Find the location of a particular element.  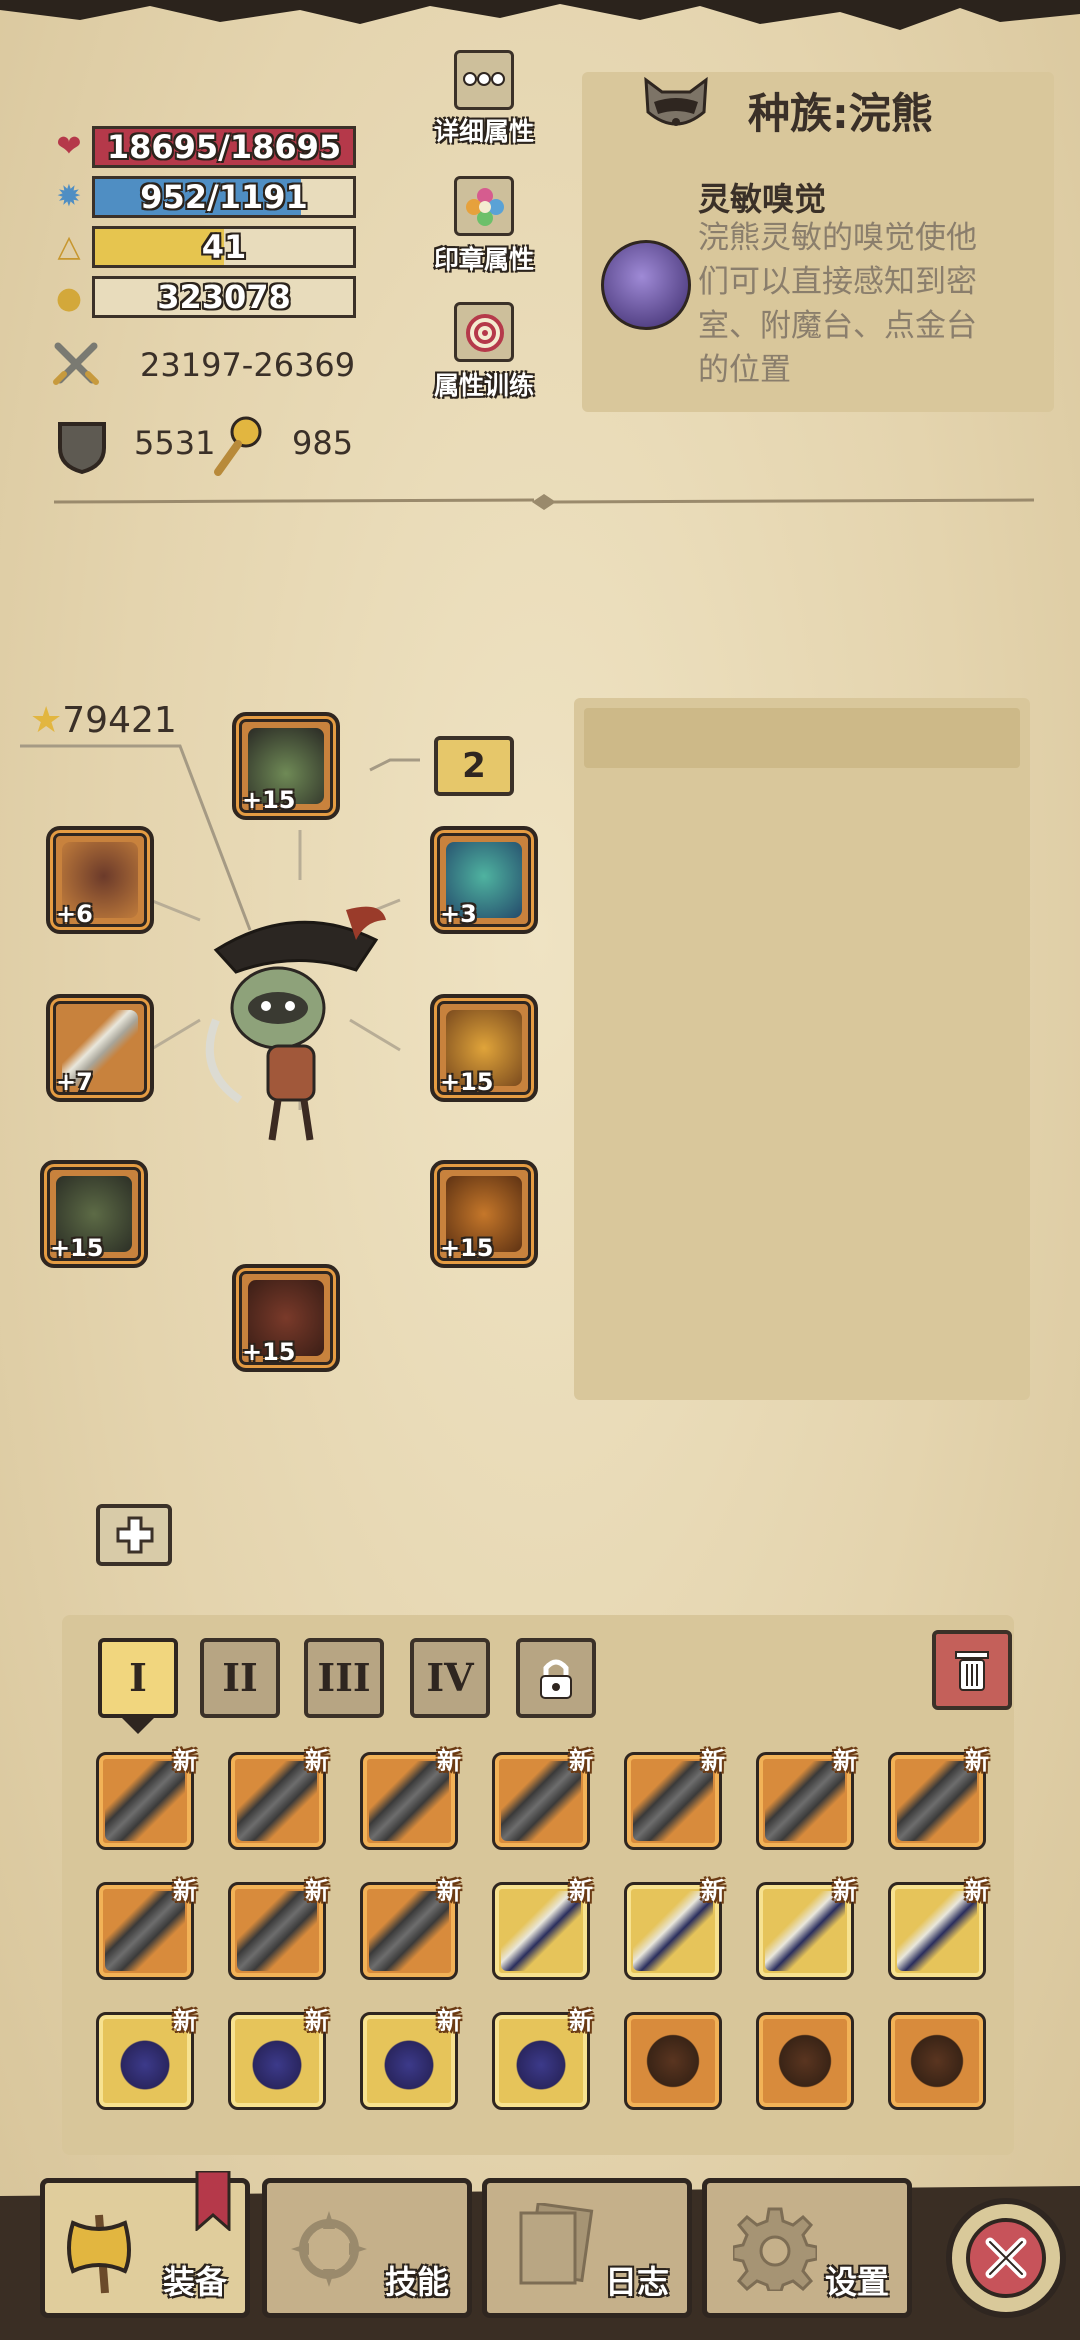

bookmark-ribbon-icon is located at coordinates (213, 2201).